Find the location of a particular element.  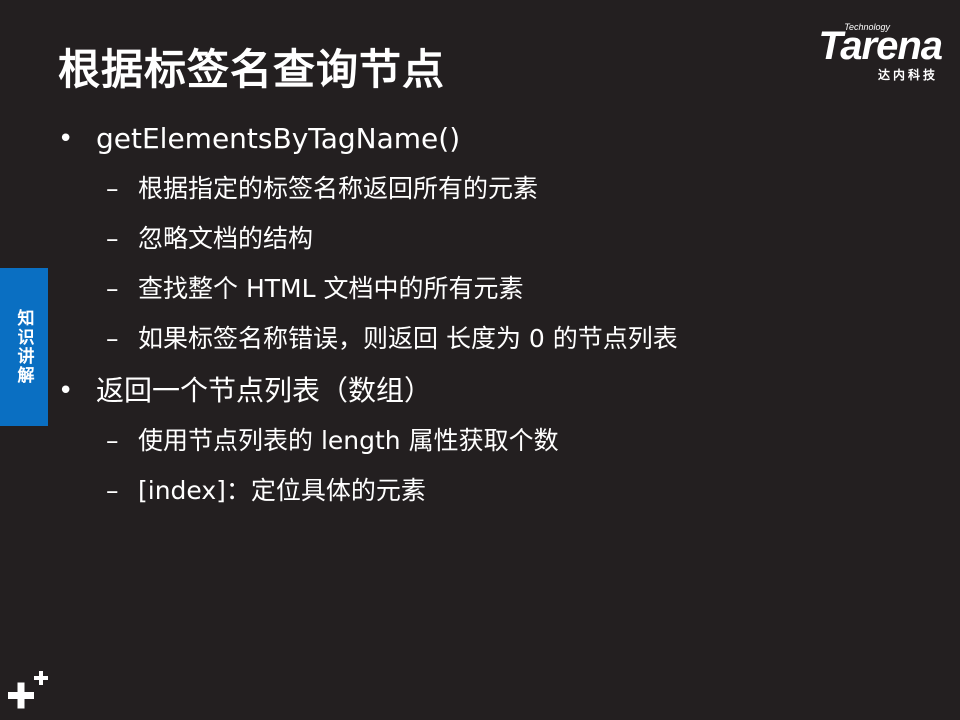

logo-brand-label: Tarena is located at coordinates (880, 46).